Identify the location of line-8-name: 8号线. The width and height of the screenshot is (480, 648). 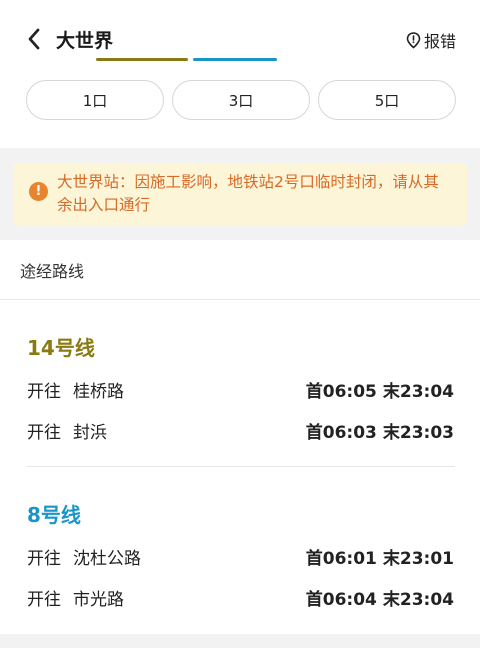
(54, 515).